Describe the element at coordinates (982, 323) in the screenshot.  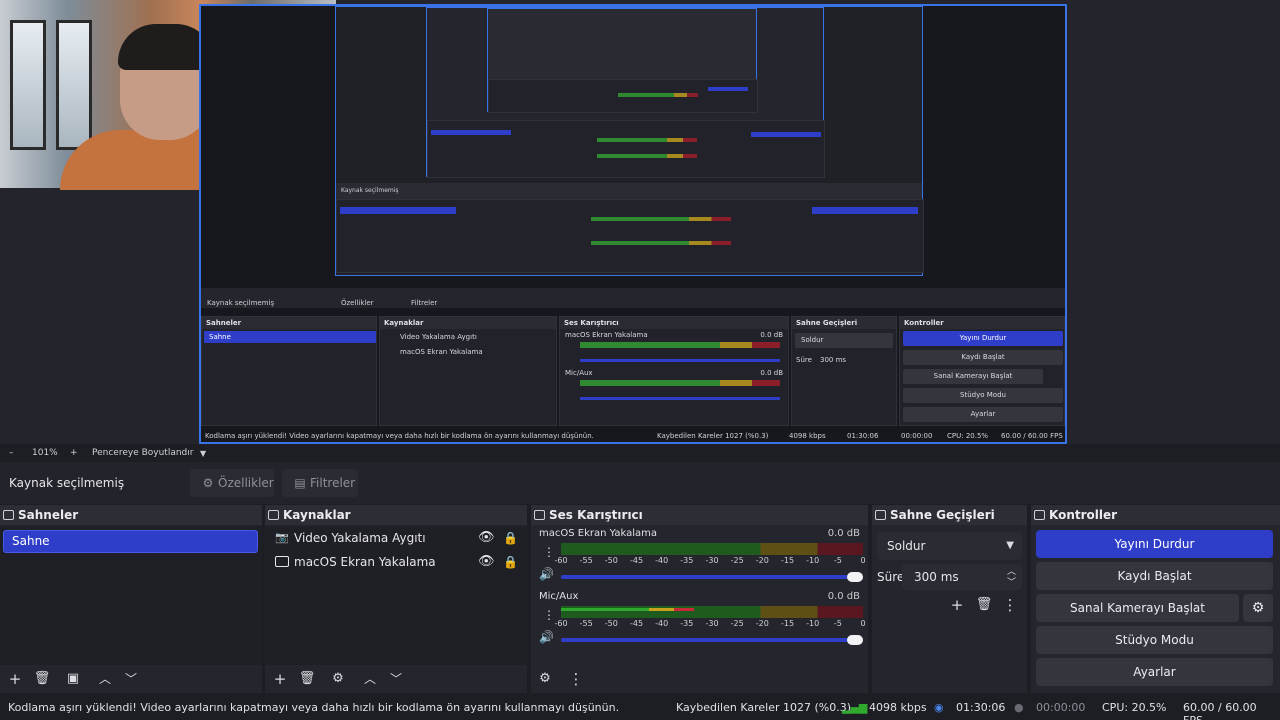
I see `nested-controls-title: Kontroller` at that location.